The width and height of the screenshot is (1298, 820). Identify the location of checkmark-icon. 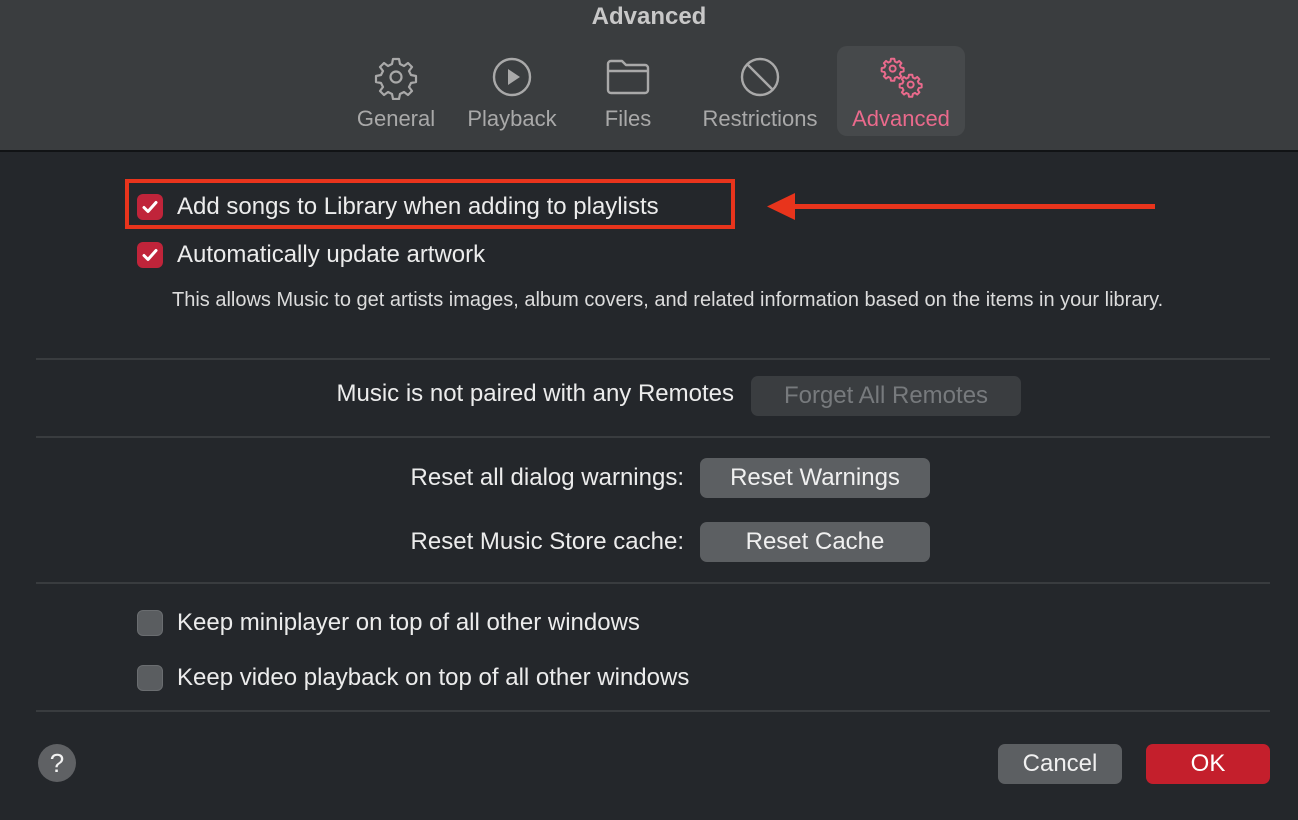
(150, 255).